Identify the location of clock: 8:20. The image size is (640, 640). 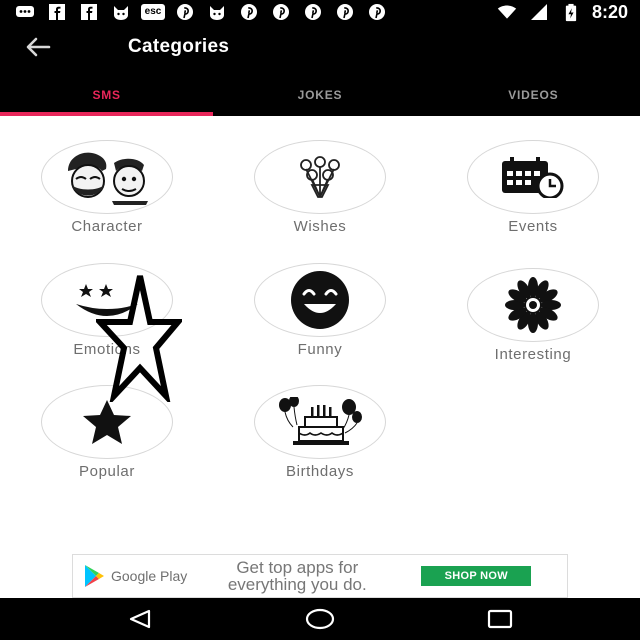
(609, 11).